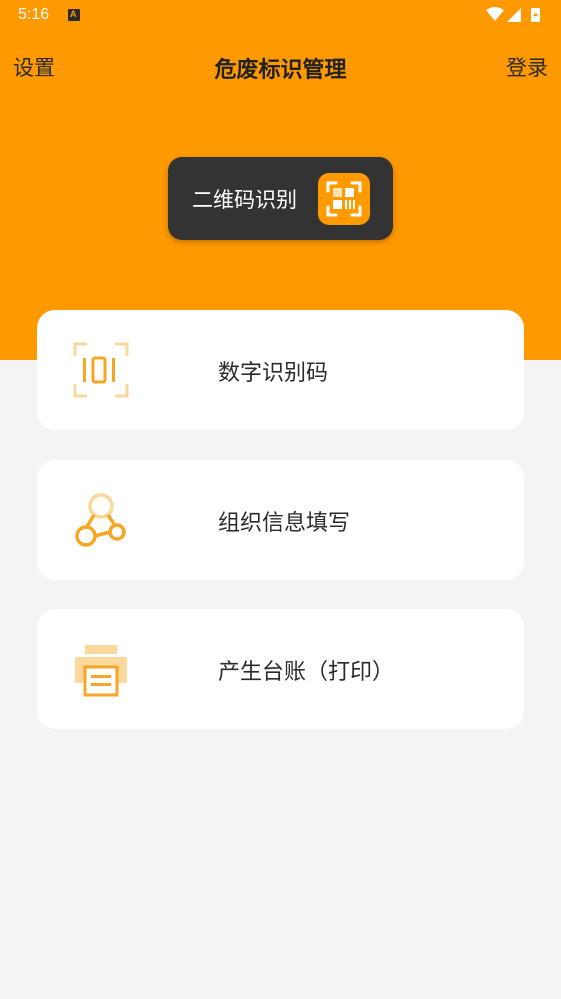  What do you see at coordinates (34, 14) in the screenshot?
I see `status-time: 5:16` at bounding box center [34, 14].